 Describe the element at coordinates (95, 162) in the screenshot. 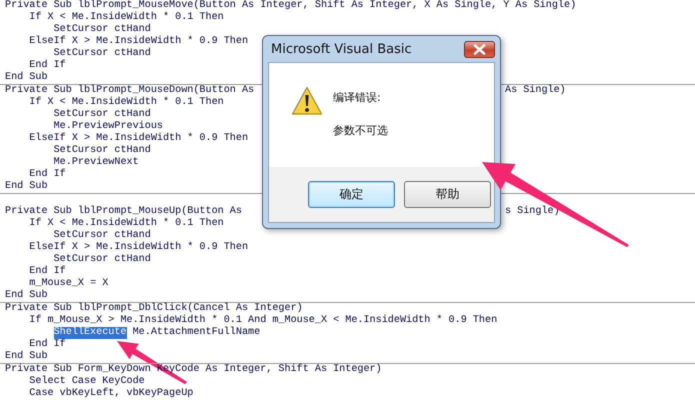

I see `code-line: Me.PreviewNext` at that location.